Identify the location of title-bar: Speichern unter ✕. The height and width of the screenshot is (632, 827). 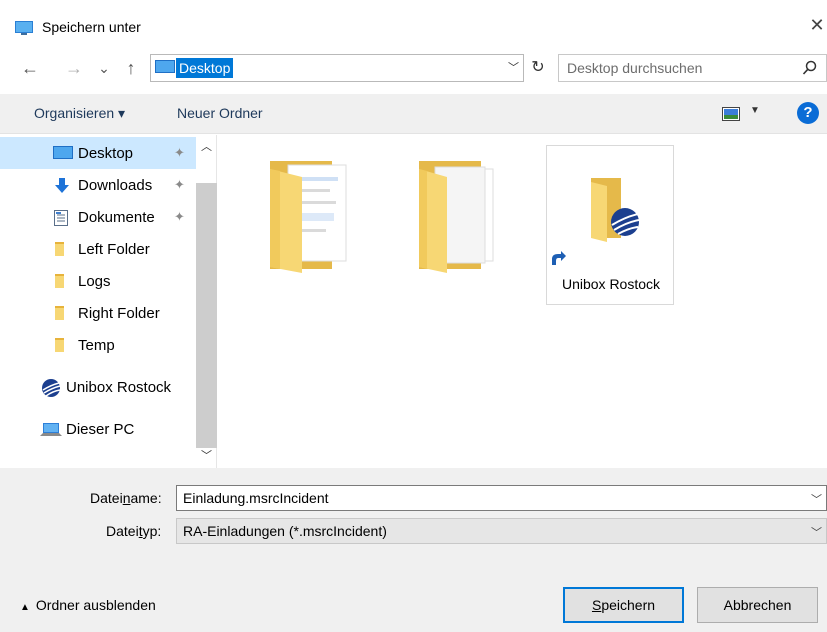
(413, 22).